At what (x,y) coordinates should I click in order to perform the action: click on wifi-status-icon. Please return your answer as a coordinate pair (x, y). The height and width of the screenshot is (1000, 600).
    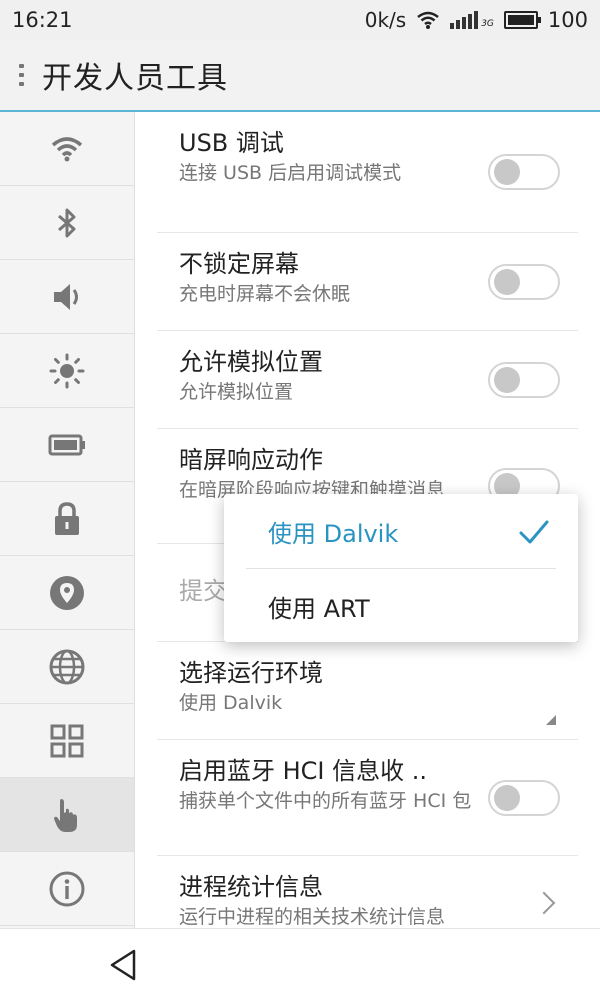
    Looking at the image, I should click on (428, 20).